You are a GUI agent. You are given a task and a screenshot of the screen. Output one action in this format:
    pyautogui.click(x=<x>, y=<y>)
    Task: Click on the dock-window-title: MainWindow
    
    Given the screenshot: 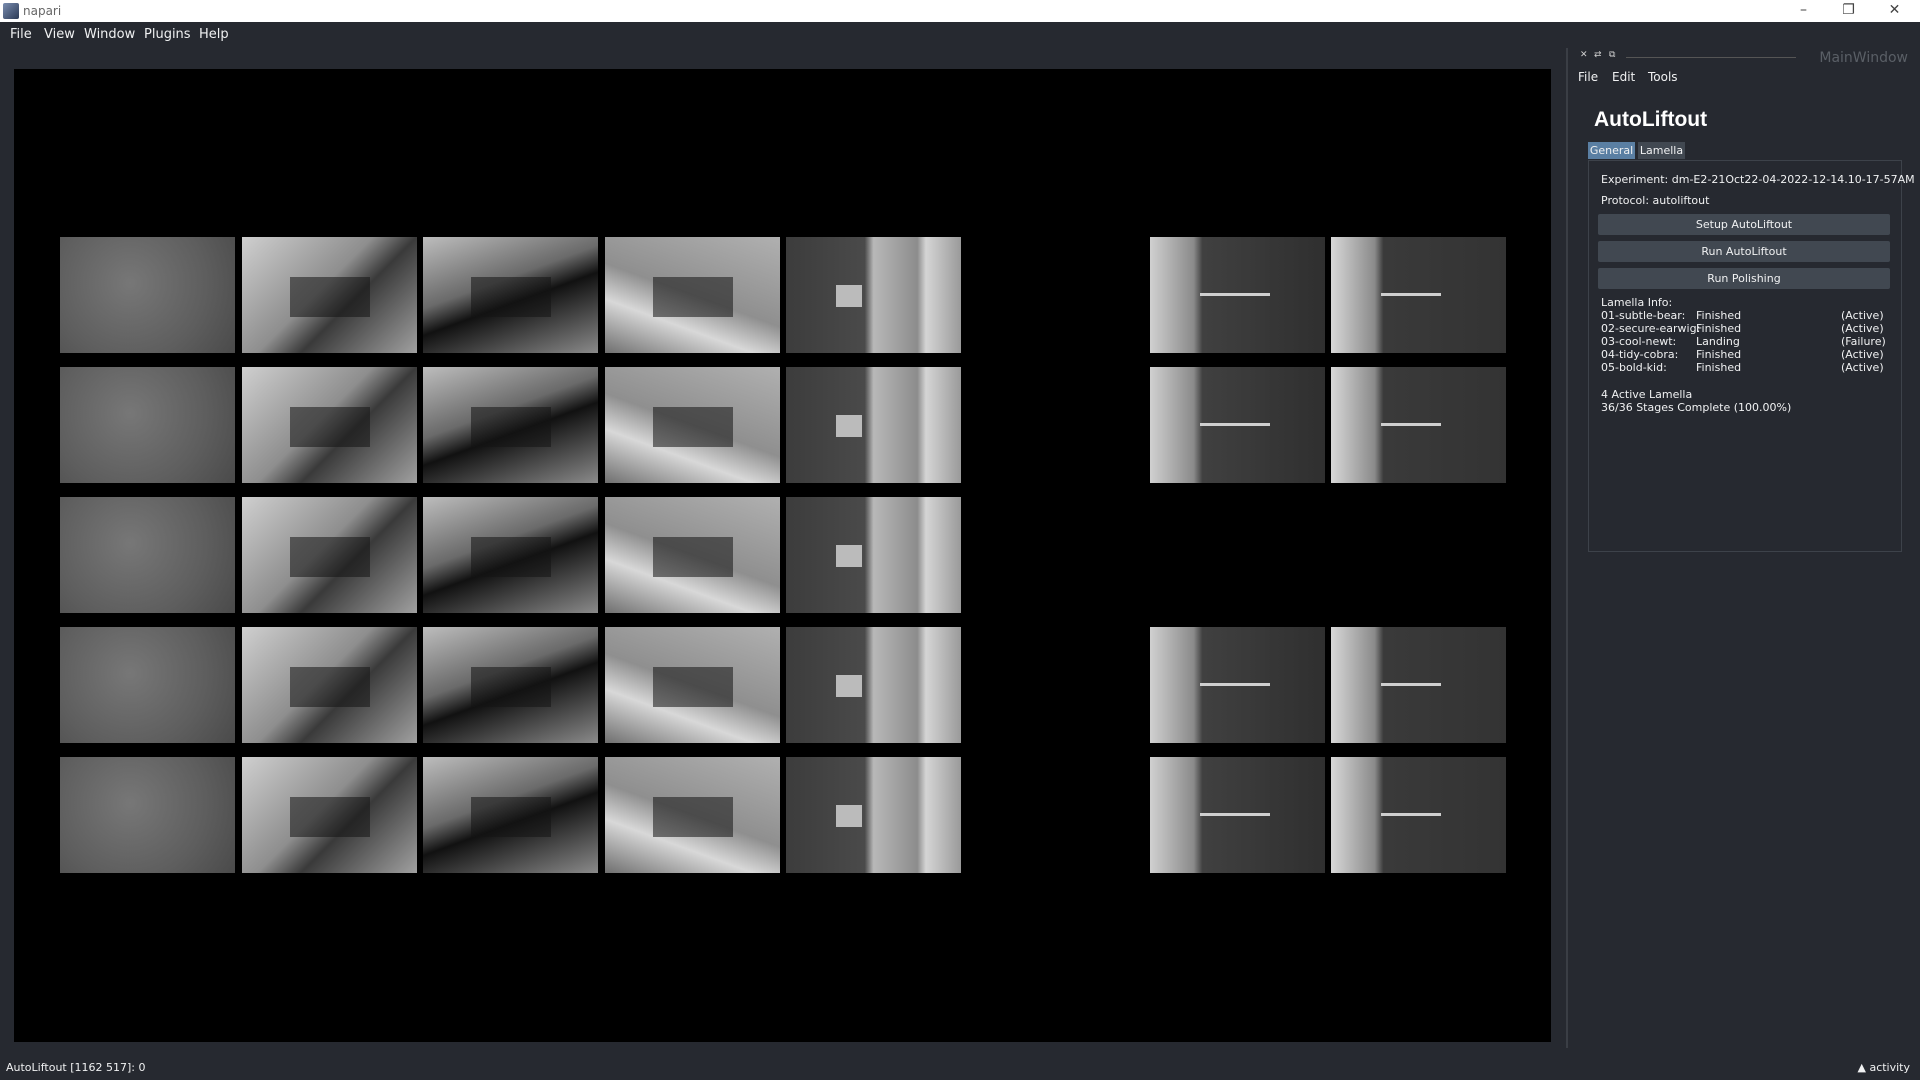 What is the action you would take?
    pyautogui.click(x=1863, y=58)
    